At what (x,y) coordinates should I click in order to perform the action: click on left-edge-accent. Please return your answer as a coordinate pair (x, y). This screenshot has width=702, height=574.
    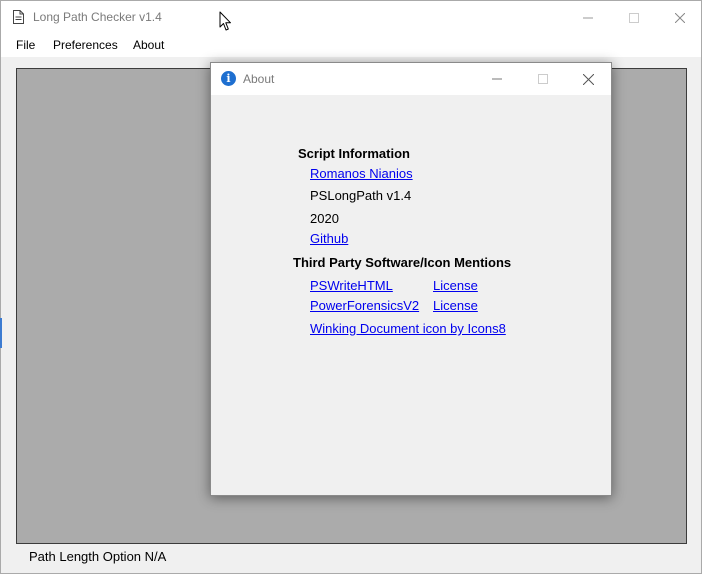
    Looking at the image, I should click on (1, 333).